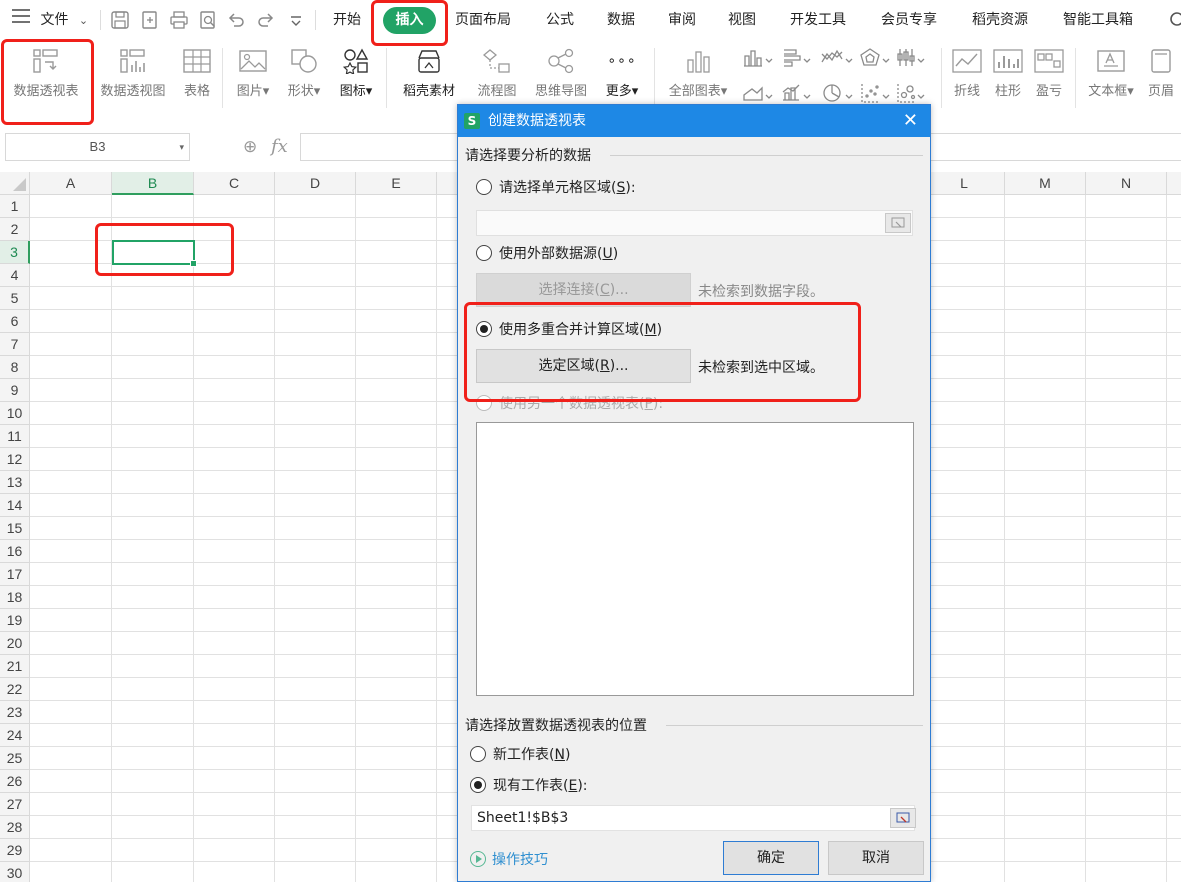 Image resolution: width=1181 pixels, height=882 pixels. What do you see at coordinates (150, 20) in the screenshot?
I see `export-pdf-icon` at bounding box center [150, 20].